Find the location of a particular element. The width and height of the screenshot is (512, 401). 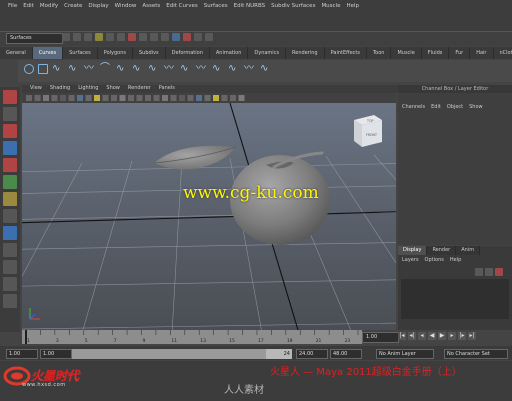

four-view-layout-icon is located at coordinates (10, 250).